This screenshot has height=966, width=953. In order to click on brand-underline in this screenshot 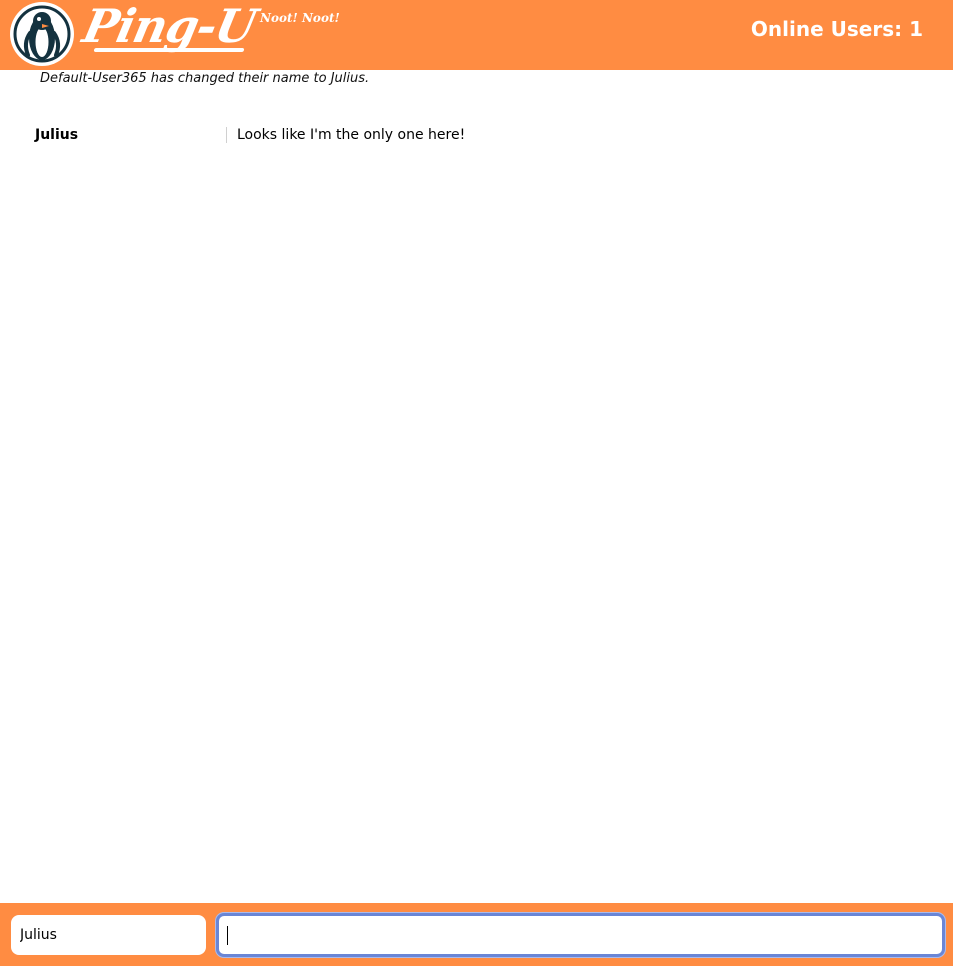, I will do `click(169, 50)`.